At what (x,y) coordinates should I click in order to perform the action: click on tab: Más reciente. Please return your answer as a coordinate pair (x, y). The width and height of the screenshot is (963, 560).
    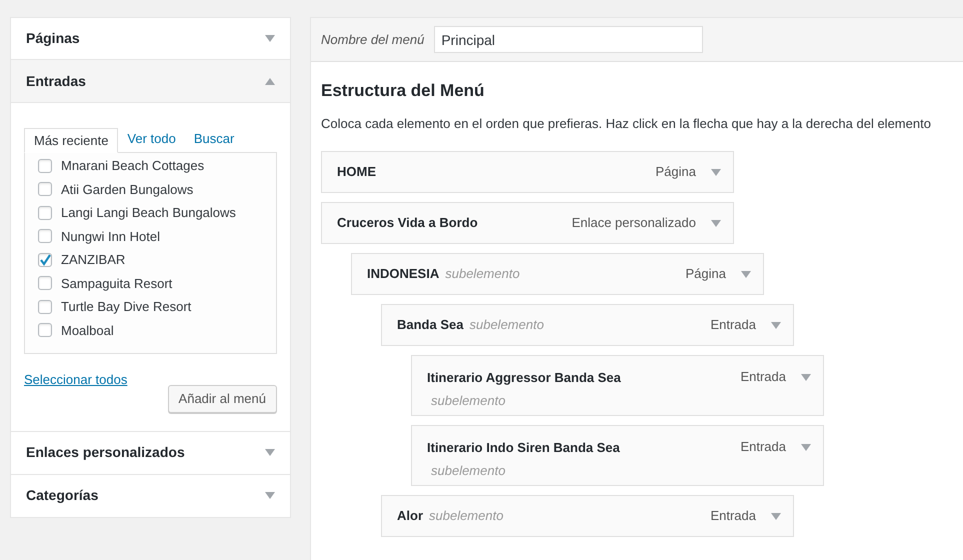
    Looking at the image, I should click on (71, 140).